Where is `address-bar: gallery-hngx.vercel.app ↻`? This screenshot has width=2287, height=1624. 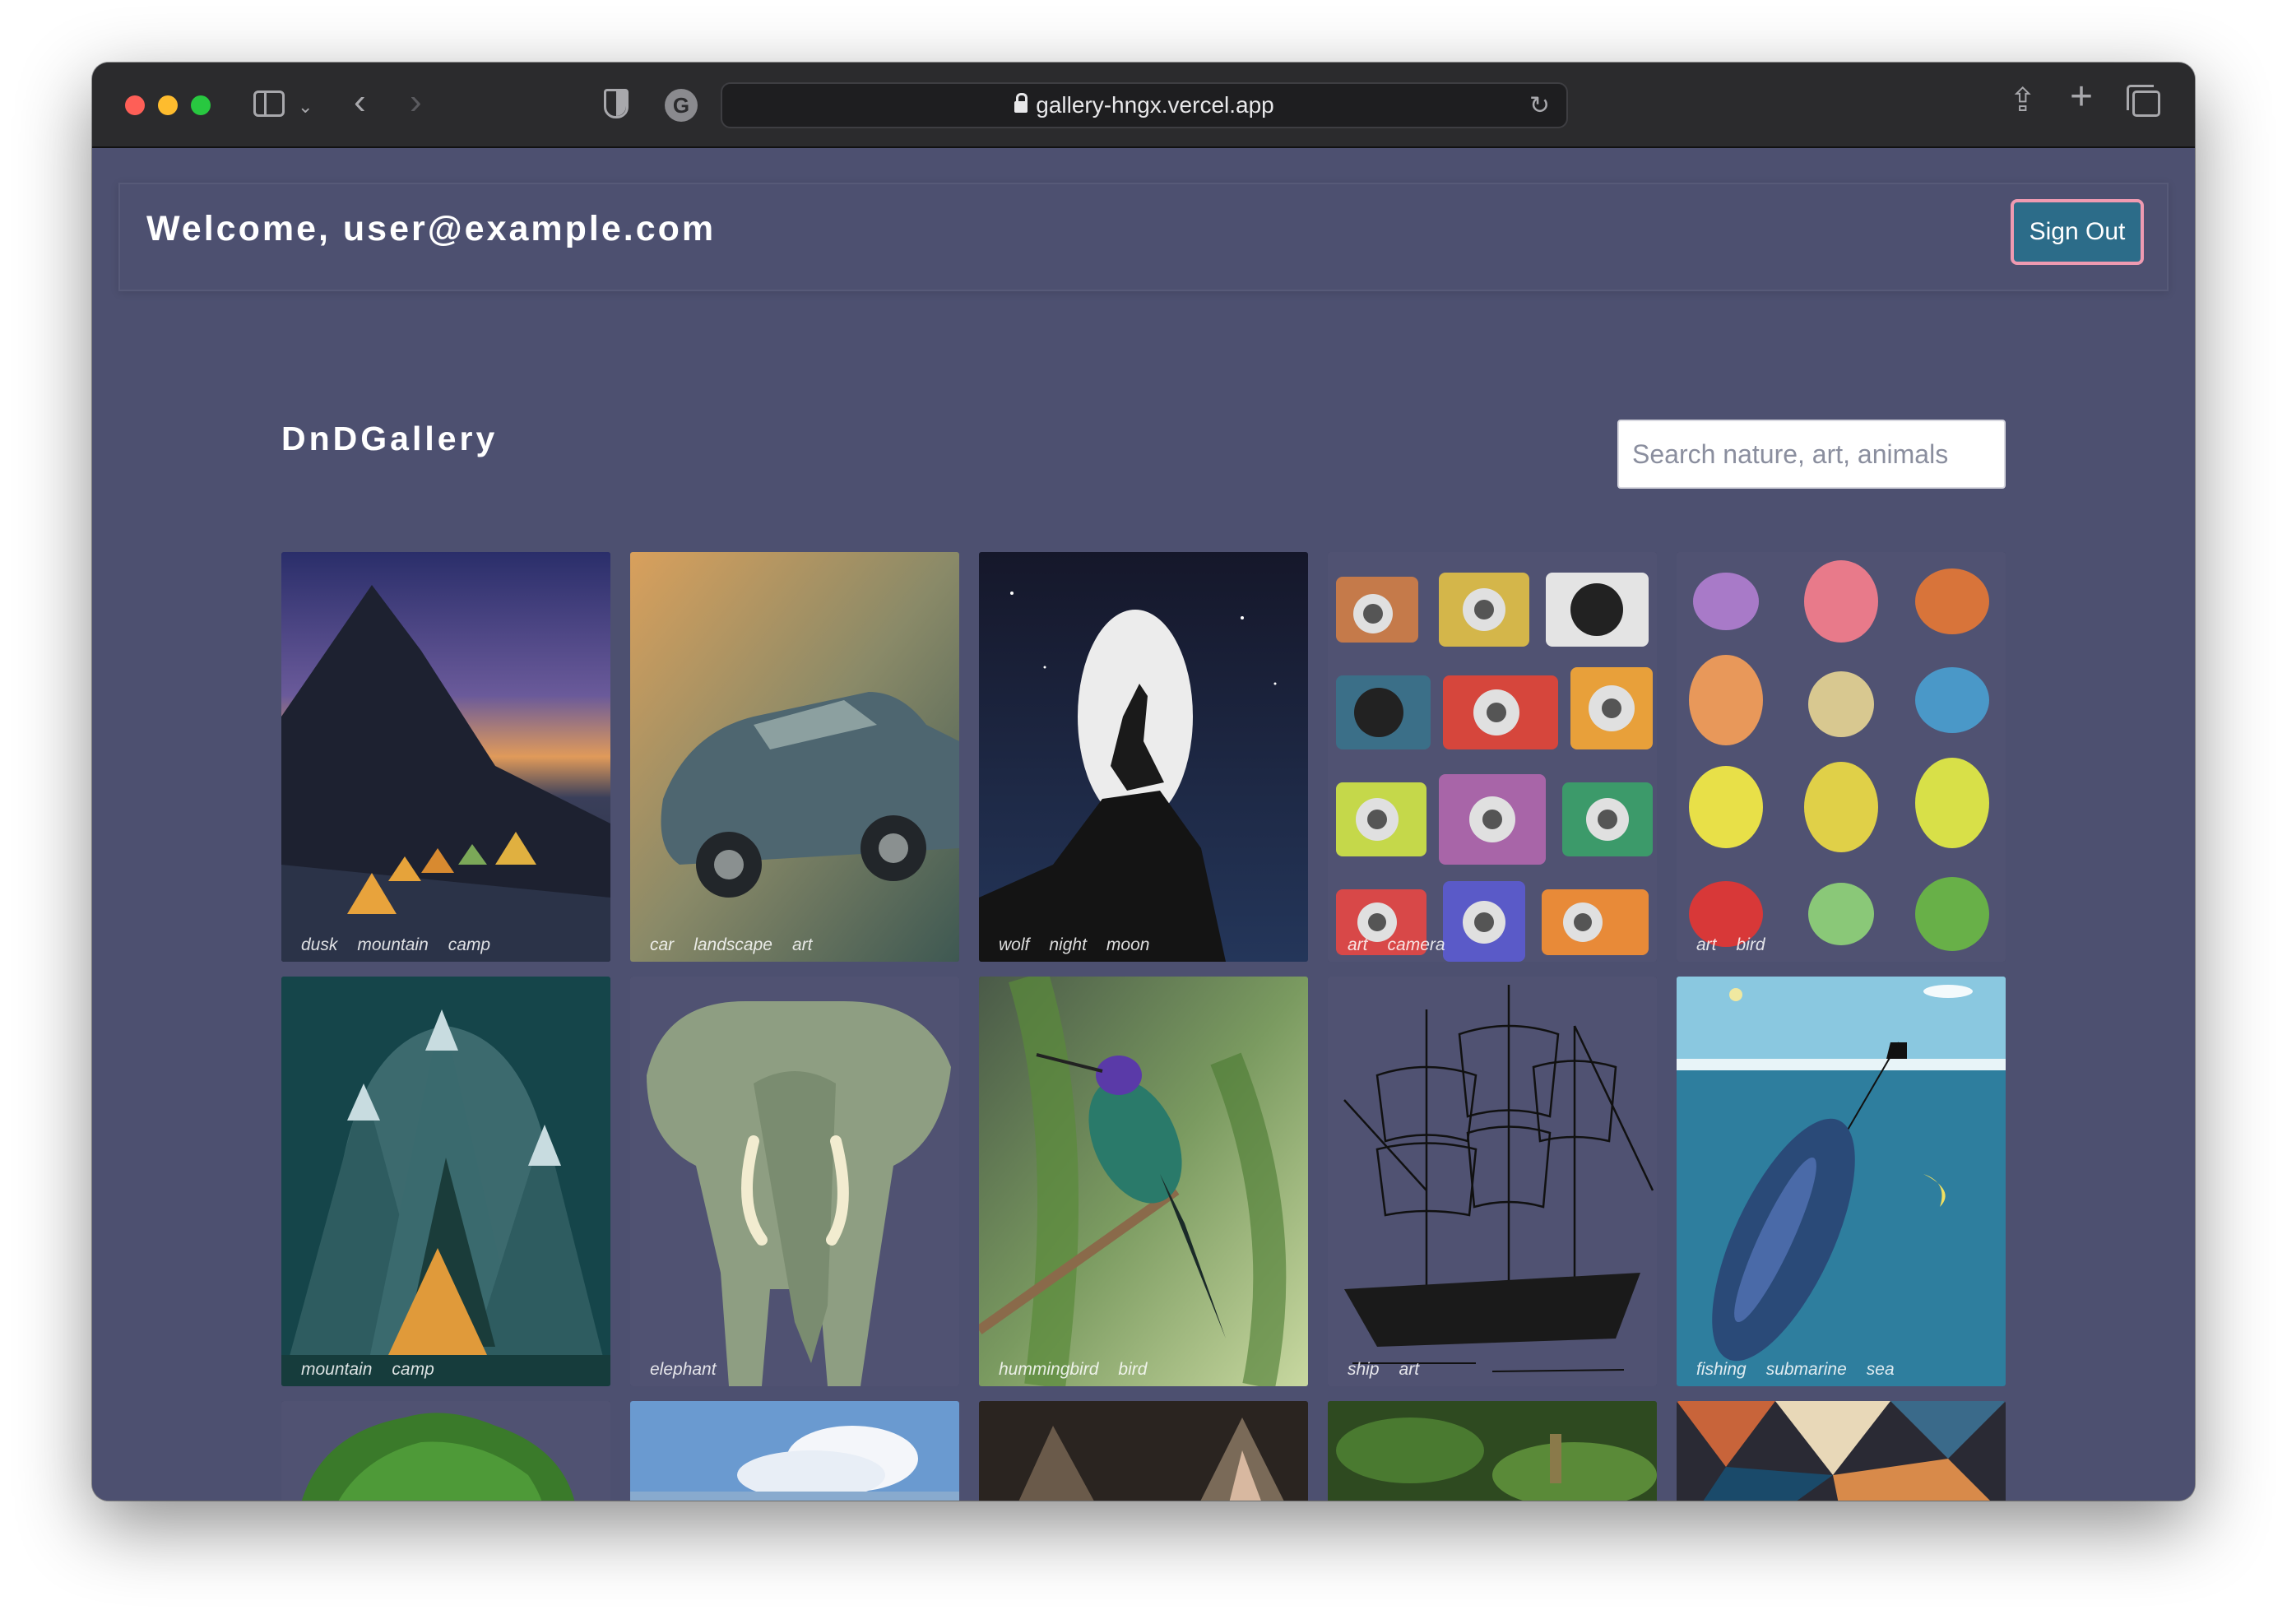
address-bar: gallery-hngx.vercel.app ↻ is located at coordinates (1144, 105).